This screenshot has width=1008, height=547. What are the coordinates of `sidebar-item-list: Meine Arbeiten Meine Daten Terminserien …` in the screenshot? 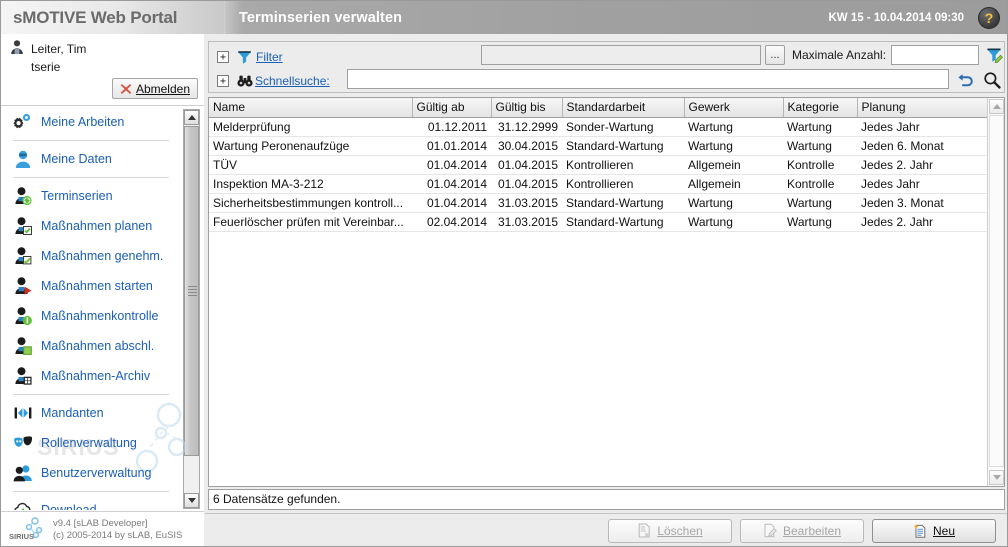 It's located at (91, 308).